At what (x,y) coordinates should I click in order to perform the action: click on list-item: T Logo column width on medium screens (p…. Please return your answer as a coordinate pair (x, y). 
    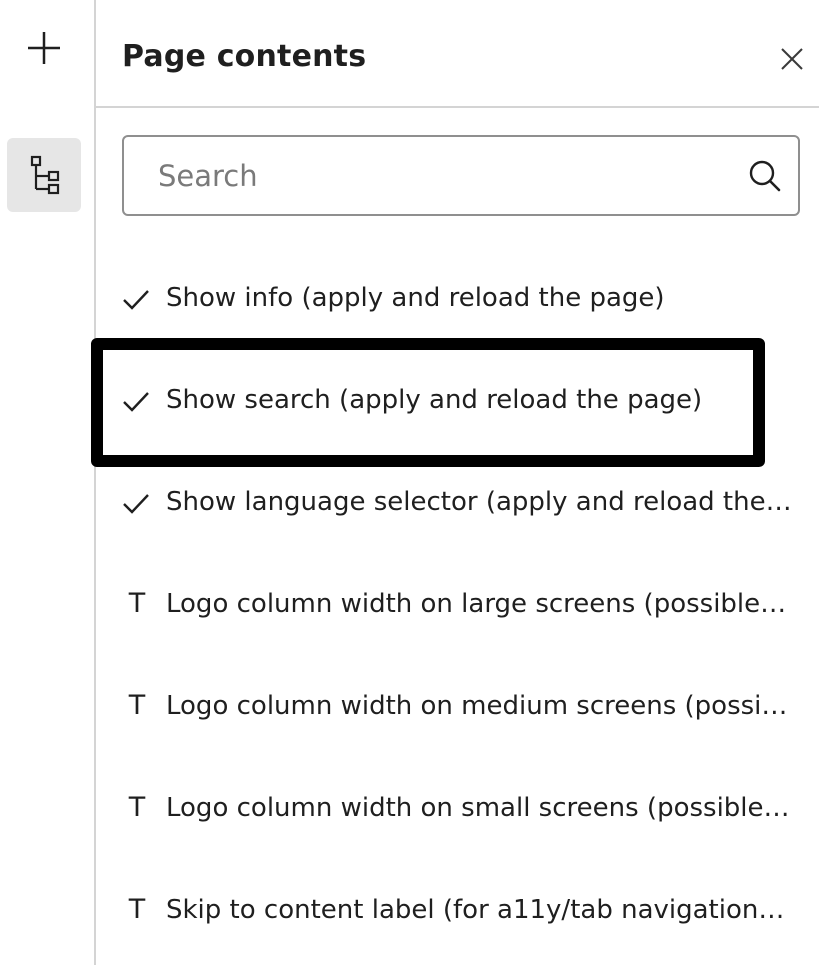
    Looking at the image, I should click on (457, 707).